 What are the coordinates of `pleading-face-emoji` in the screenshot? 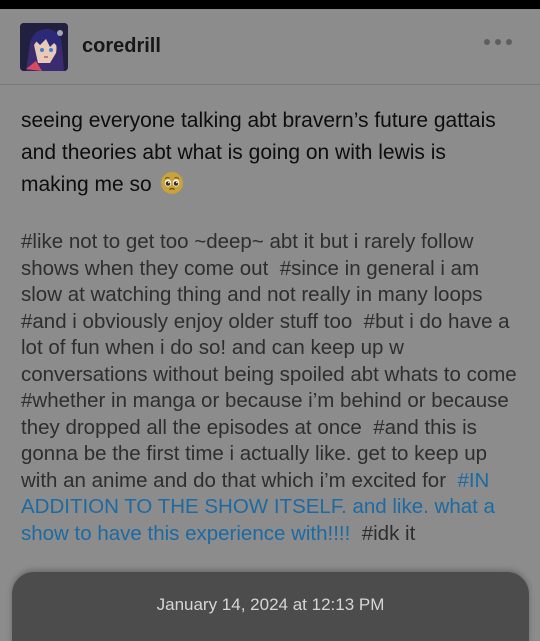 It's located at (172, 183).